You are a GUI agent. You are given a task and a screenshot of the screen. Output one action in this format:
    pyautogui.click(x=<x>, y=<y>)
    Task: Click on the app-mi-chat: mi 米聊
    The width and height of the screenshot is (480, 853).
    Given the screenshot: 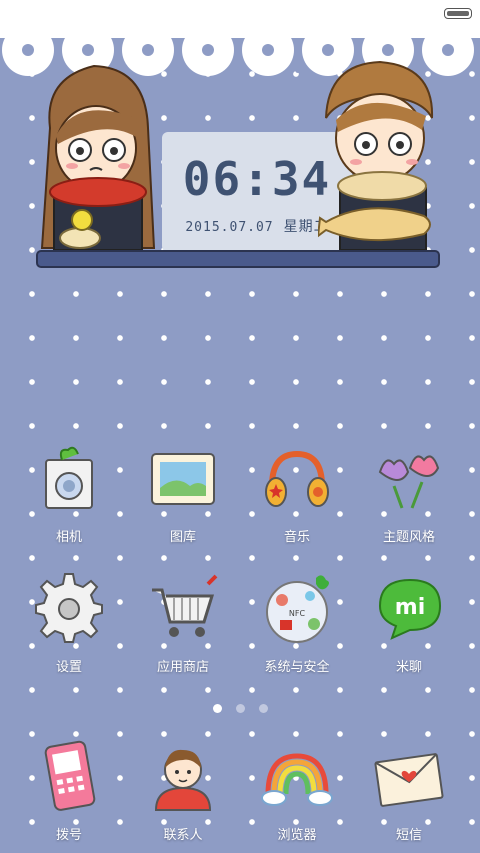 What is the action you would take?
    pyautogui.click(x=409, y=635)
    